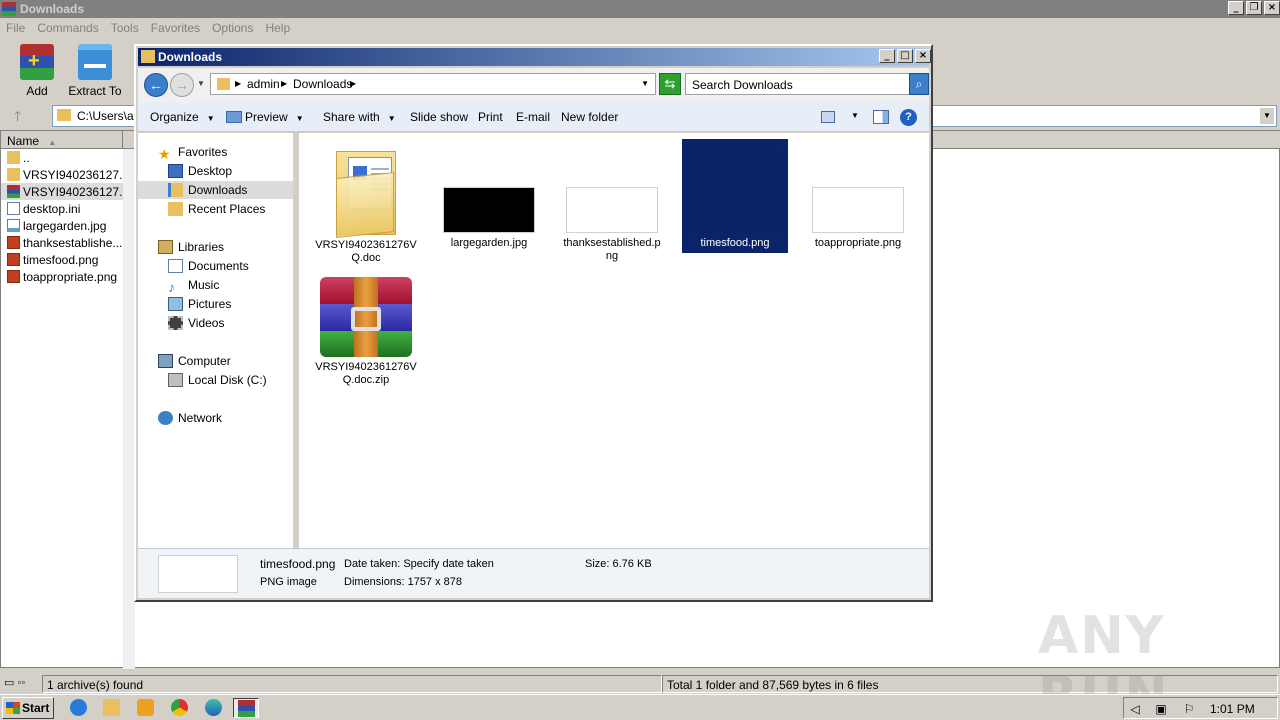  Describe the element at coordinates (366, 332) in the screenshot. I see `file-tile: VRSYI9402361276VQ.doc.zip` at that location.